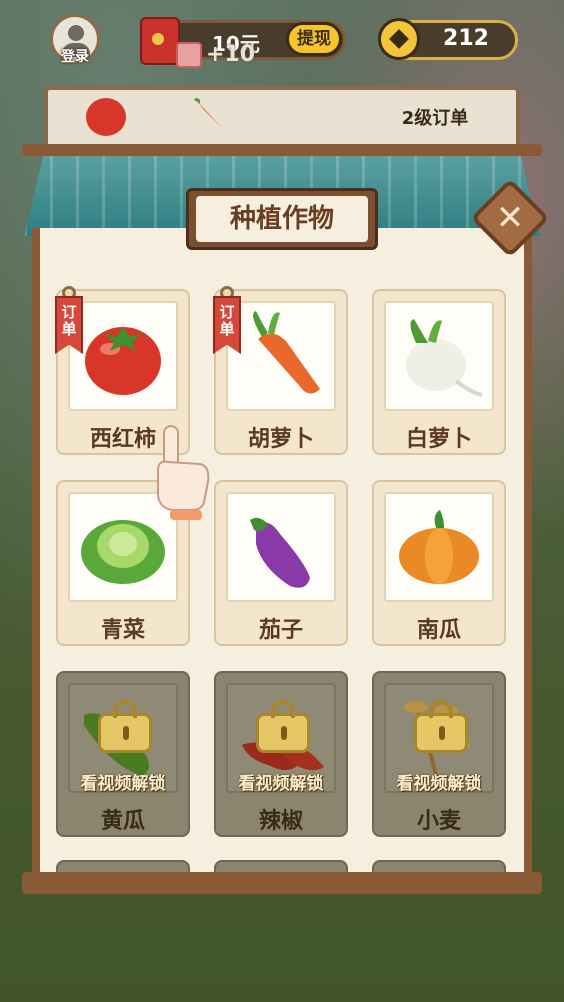  Describe the element at coordinates (282, 219) in the screenshot. I see `panel-title: 种植作物` at that location.